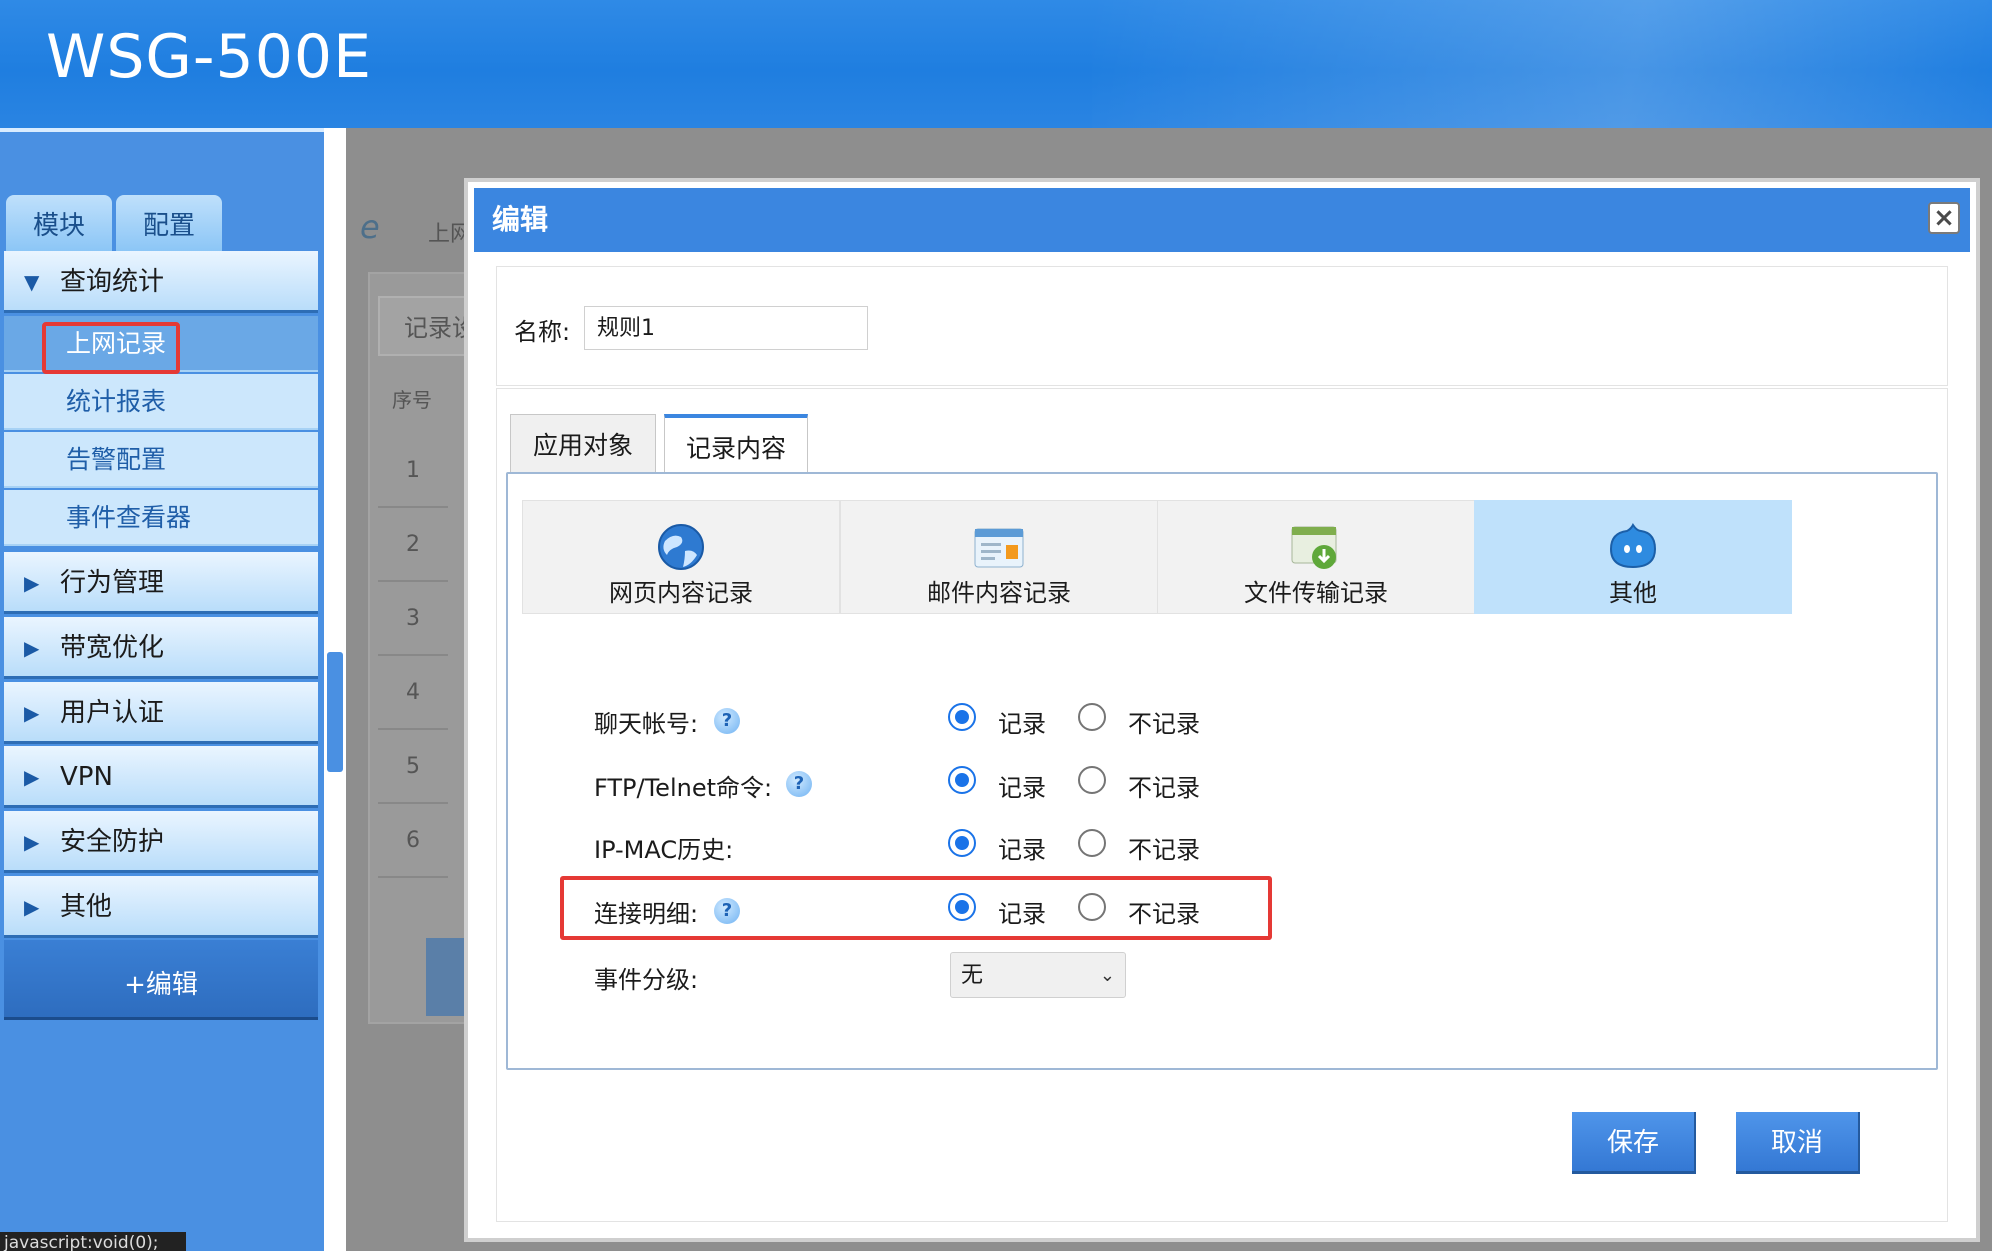 Image resolution: width=1992 pixels, height=1251 pixels. What do you see at coordinates (1634, 1143) in the screenshot?
I see `save-button: 保存` at bounding box center [1634, 1143].